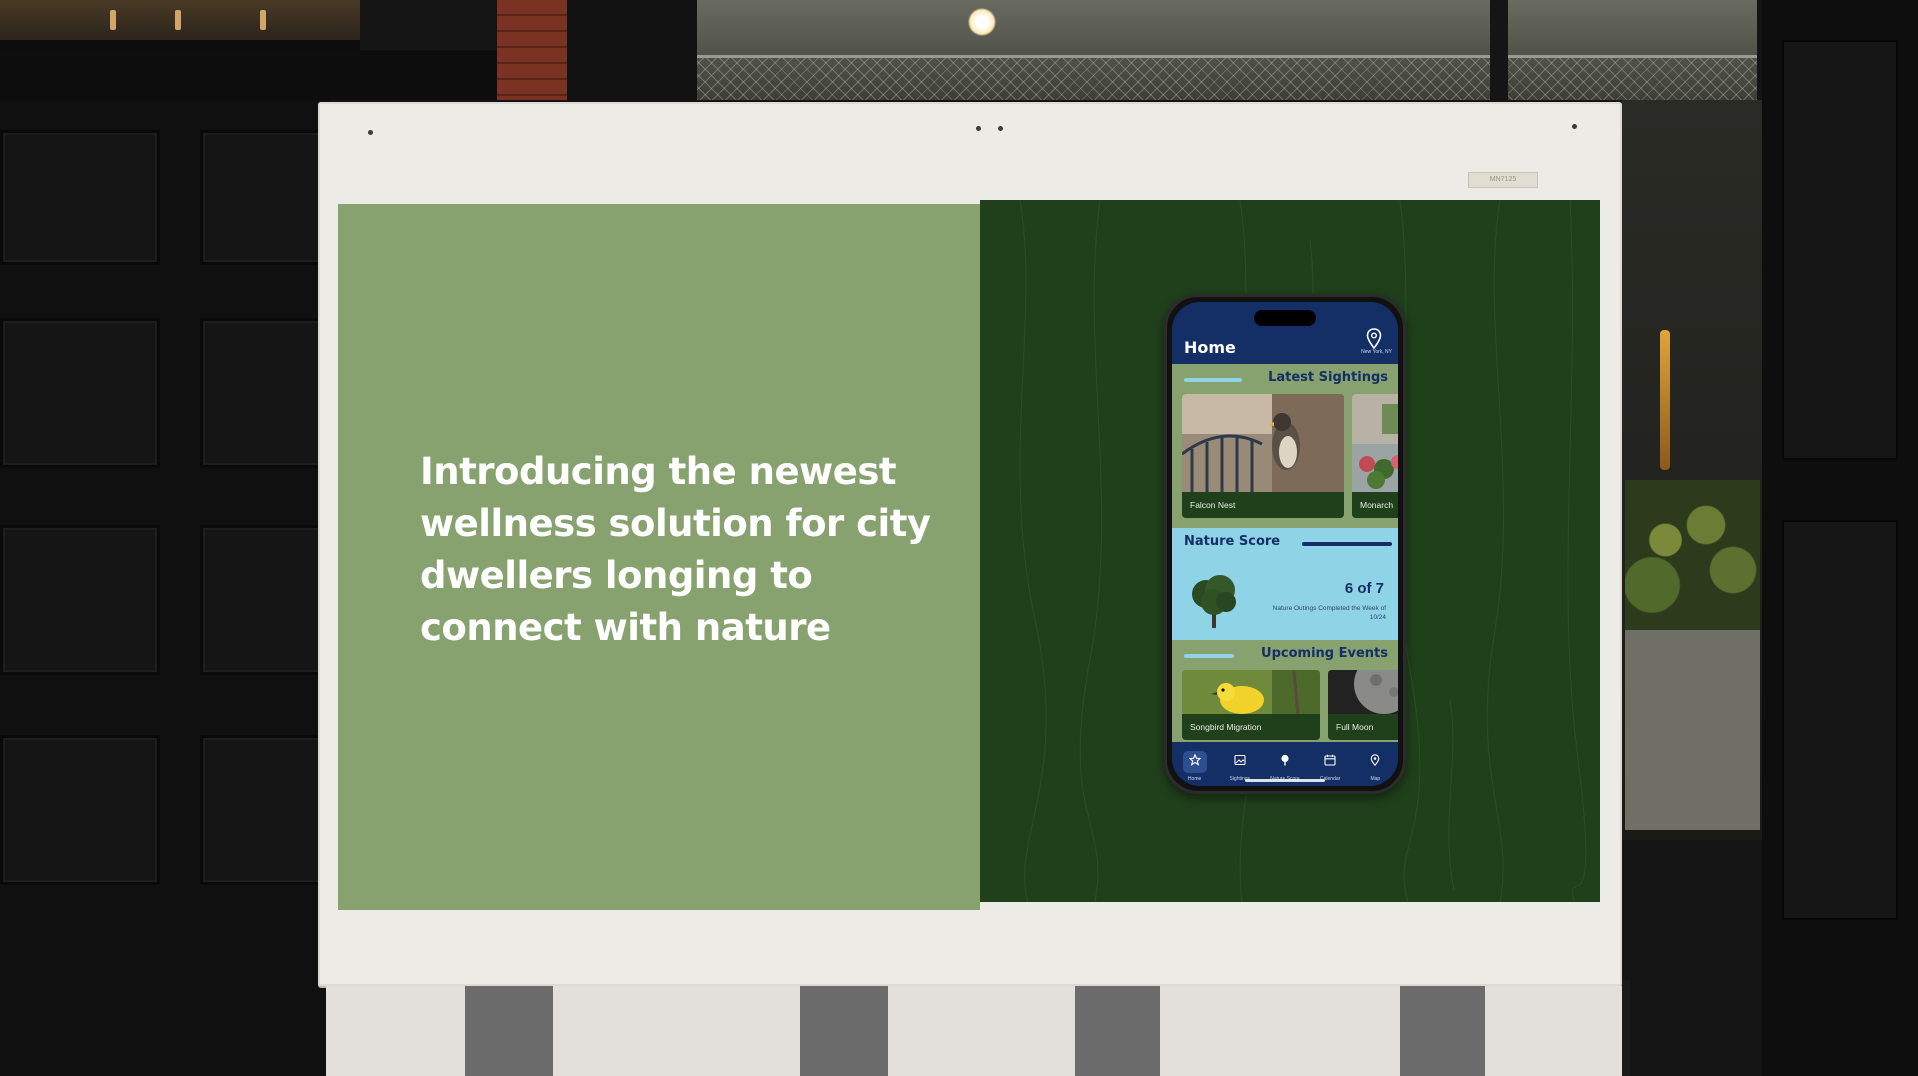  What do you see at coordinates (1376, 352) in the screenshot?
I see `location-label: New York, NY` at bounding box center [1376, 352].